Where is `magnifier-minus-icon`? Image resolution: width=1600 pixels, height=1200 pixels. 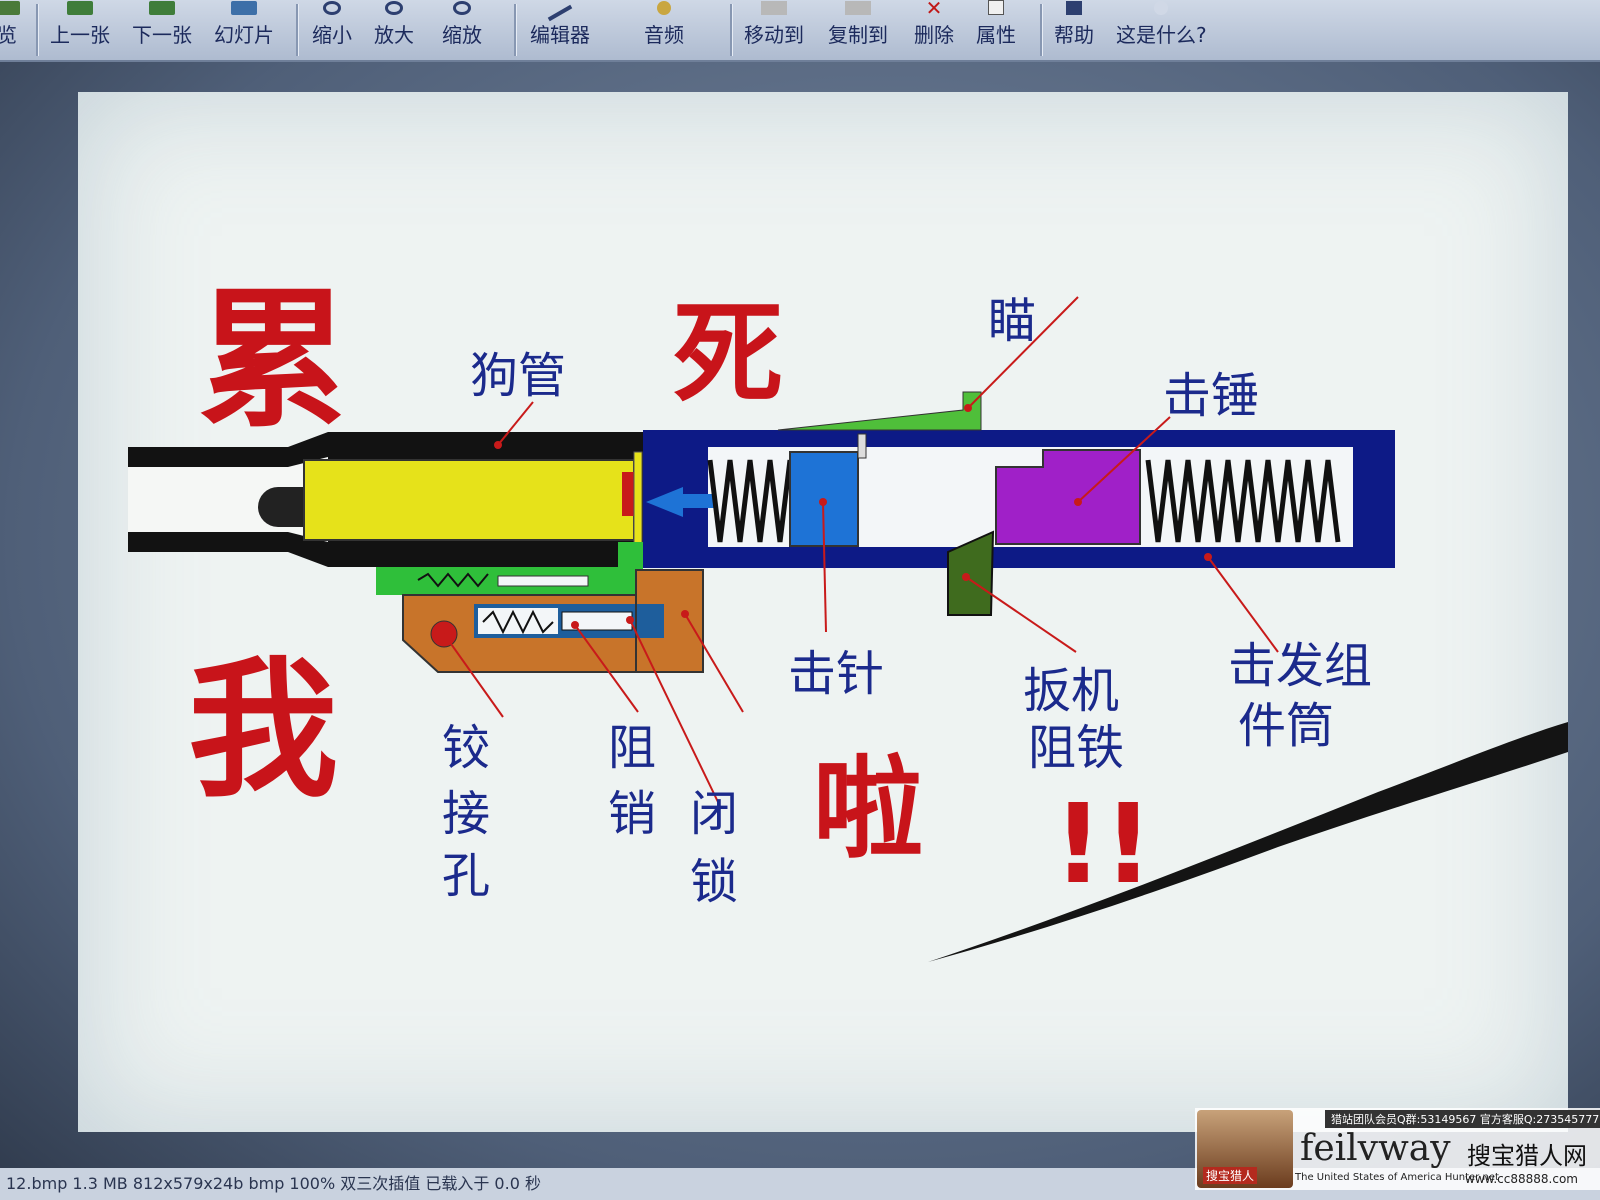
magnifier-minus-icon is located at coordinates (332, 8).